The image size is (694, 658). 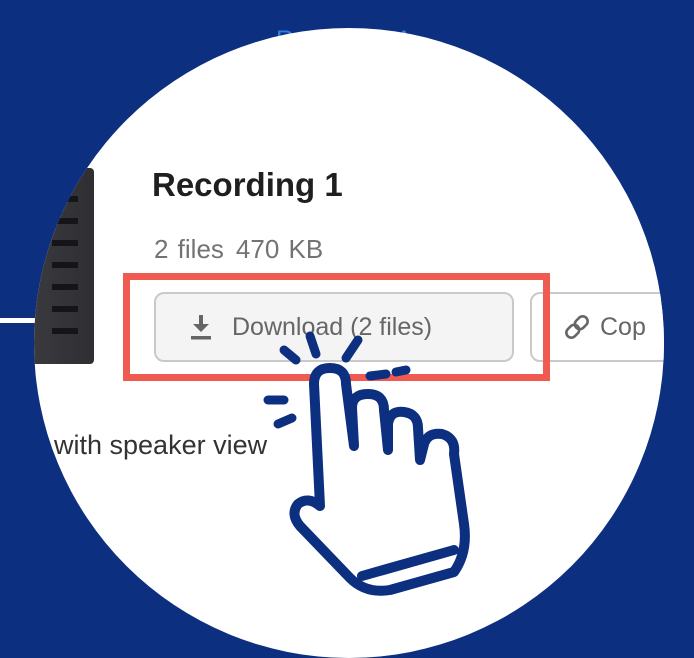 What do you see at coordinates (247, 184) in the screenshot?
I see `recording-title: Recording 1` at bounding box center [247, 184].